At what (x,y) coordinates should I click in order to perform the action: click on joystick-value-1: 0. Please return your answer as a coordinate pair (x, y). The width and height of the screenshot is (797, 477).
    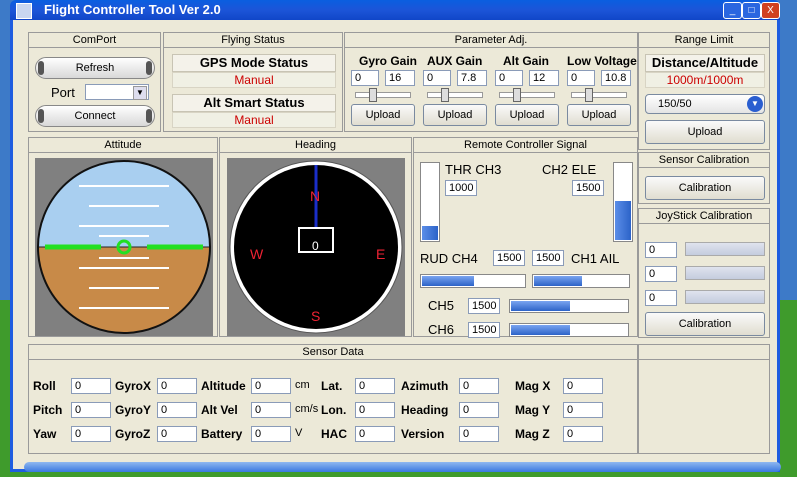
    Looking at the image, I should click on (661, 250).